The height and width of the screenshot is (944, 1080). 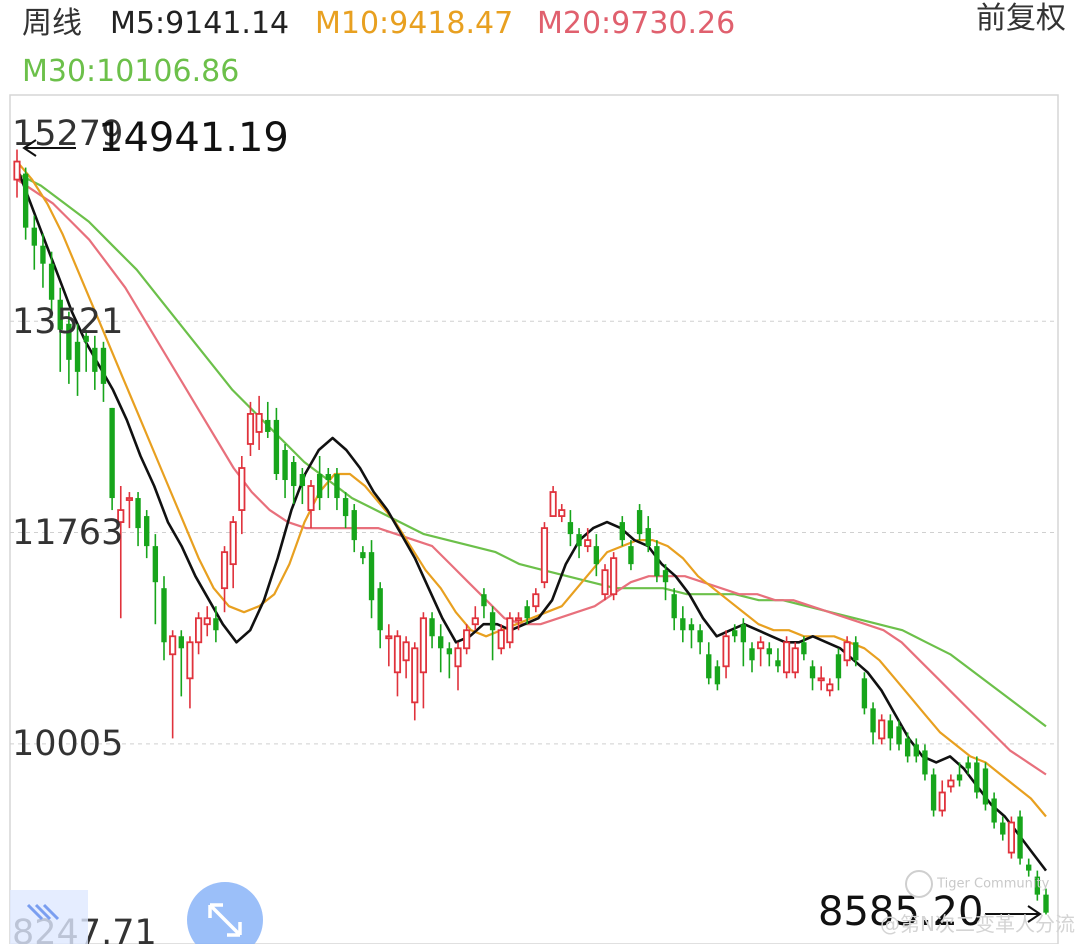 I want to click on y-tick-label-2: 11763, so click(x=67, y=533).